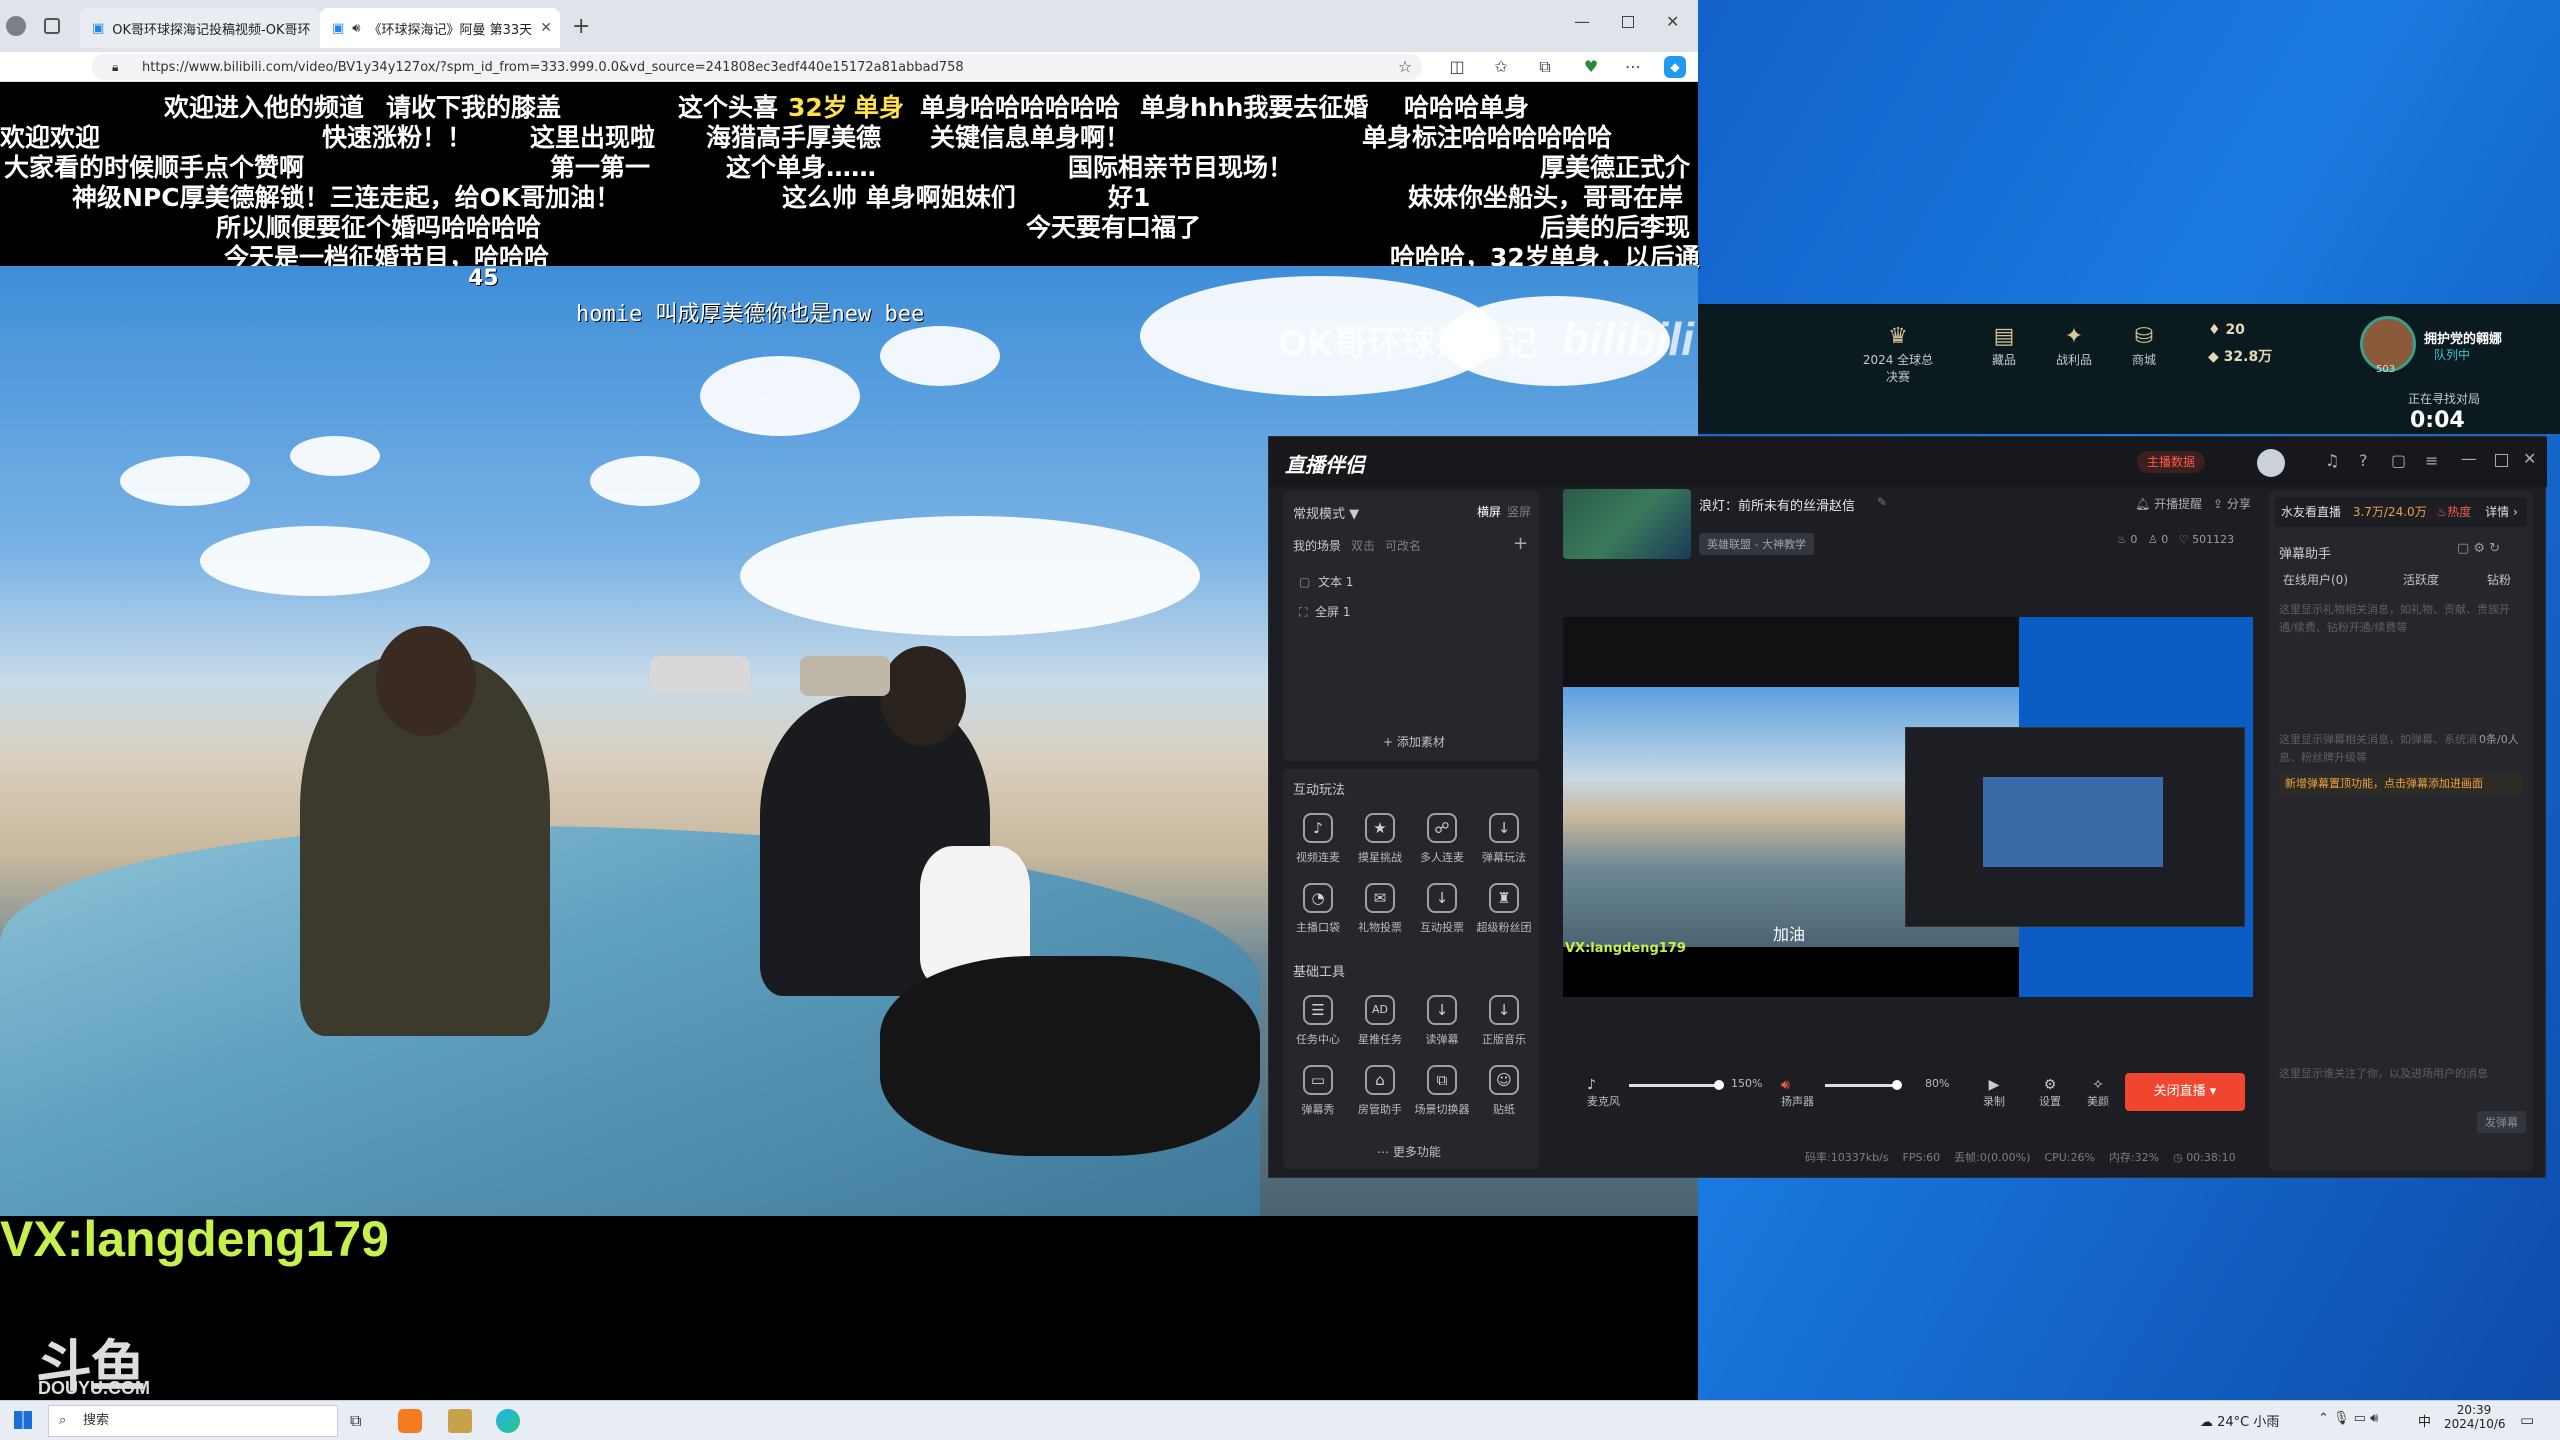 This screenshot has width=2560, height=1440. I want to click on mic-control: ♪ 麦克风, so click(1603, 1093).